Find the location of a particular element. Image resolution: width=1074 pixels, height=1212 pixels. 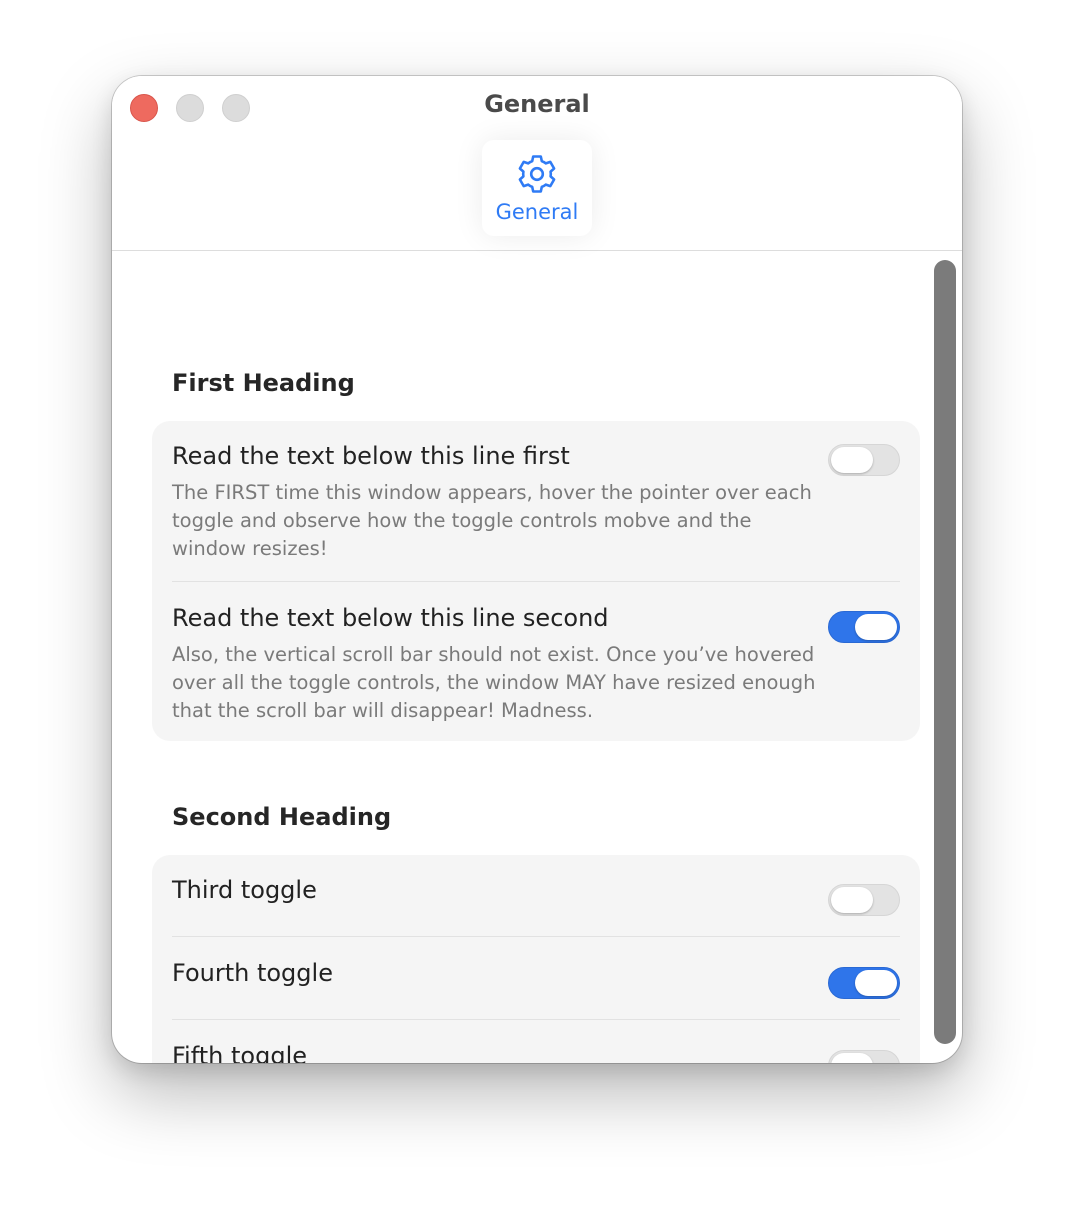

setting-row-fourth: Fourth toggle is located at coordinates (536, 986).